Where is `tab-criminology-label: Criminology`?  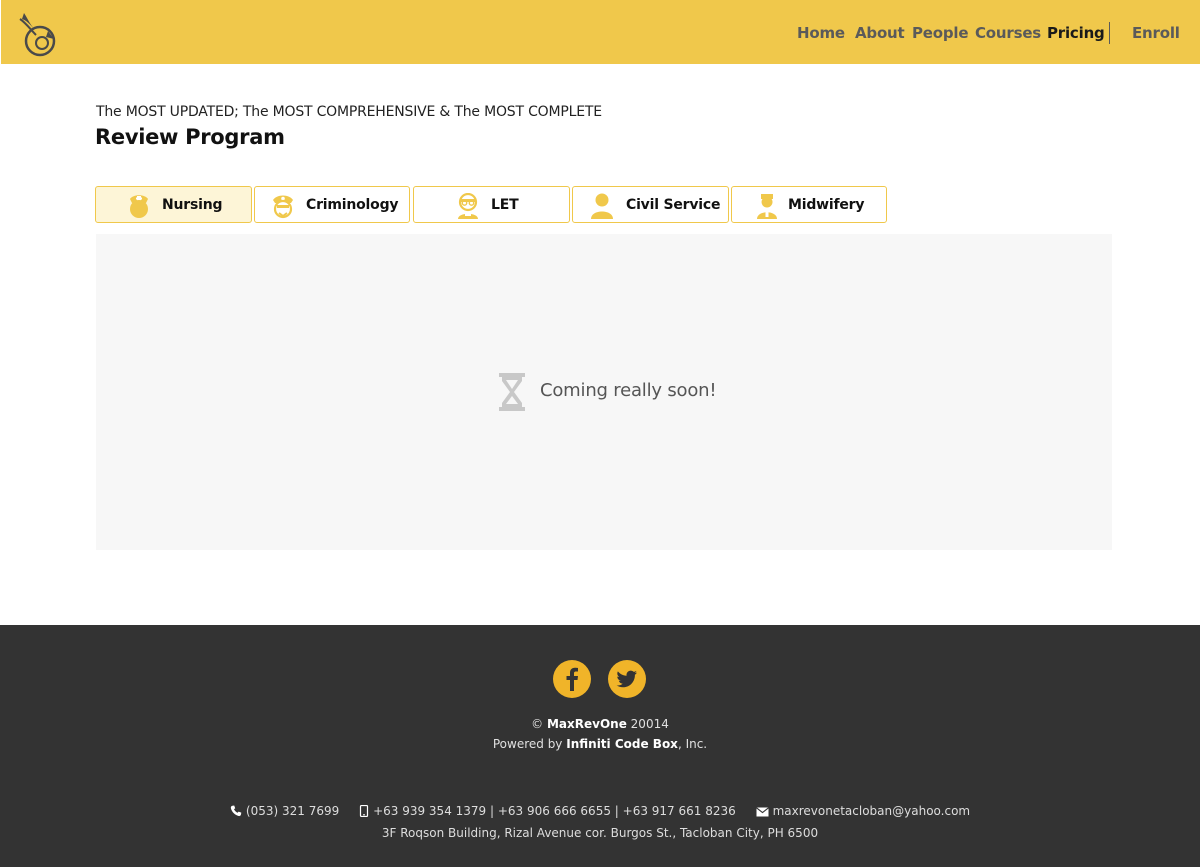
tab-criminology-label: Criminology is located at coordinates (352, 205).